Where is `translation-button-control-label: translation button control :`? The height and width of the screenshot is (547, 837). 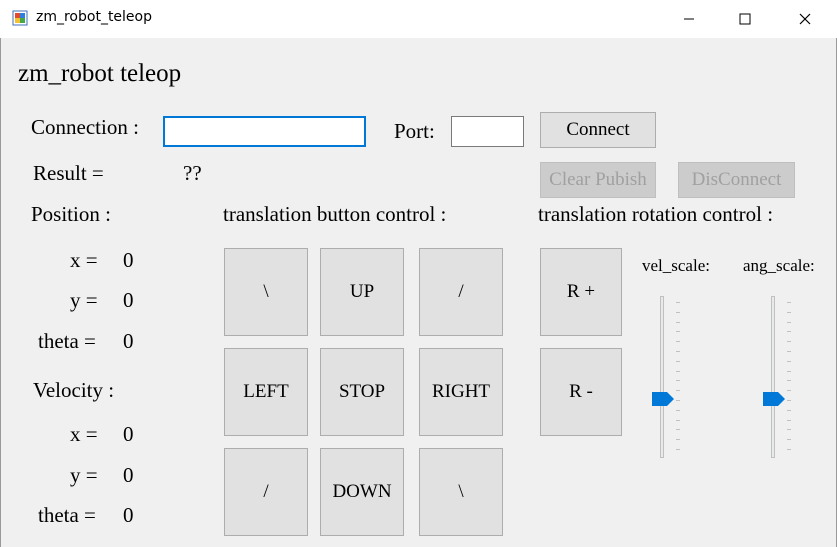 translation-button-control-label: translation button control : is located at coordinates (335, 214).